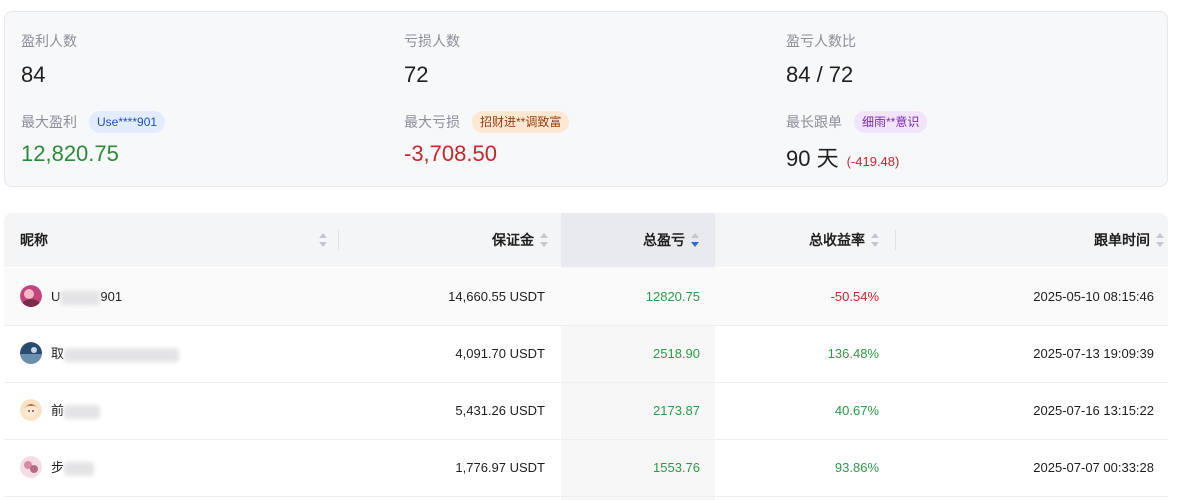 This screenshot has width=1188, height=500. I want to click on col-pnl-header: 总盈亏, so click(671, 240).